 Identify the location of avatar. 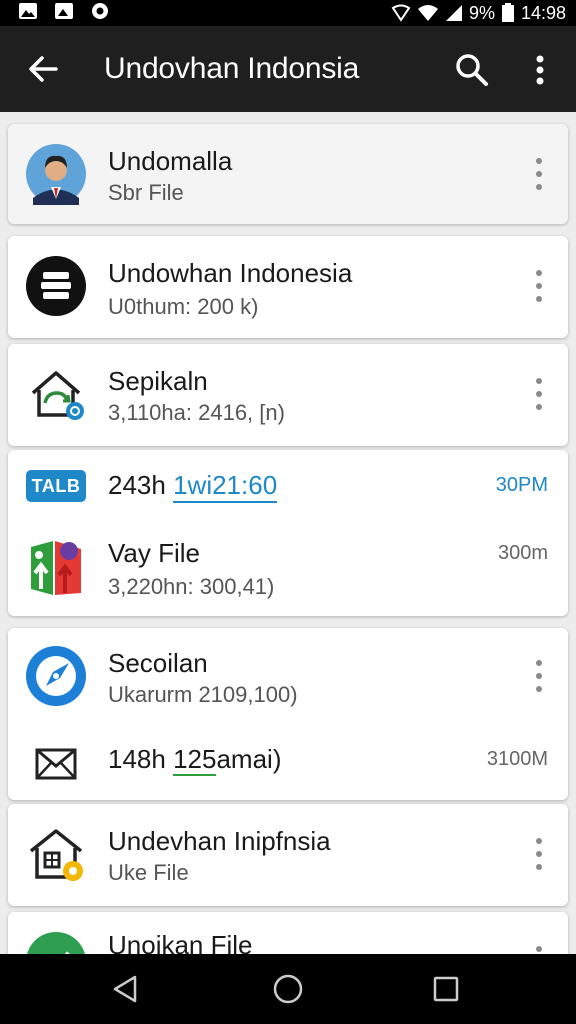
(56, 174).